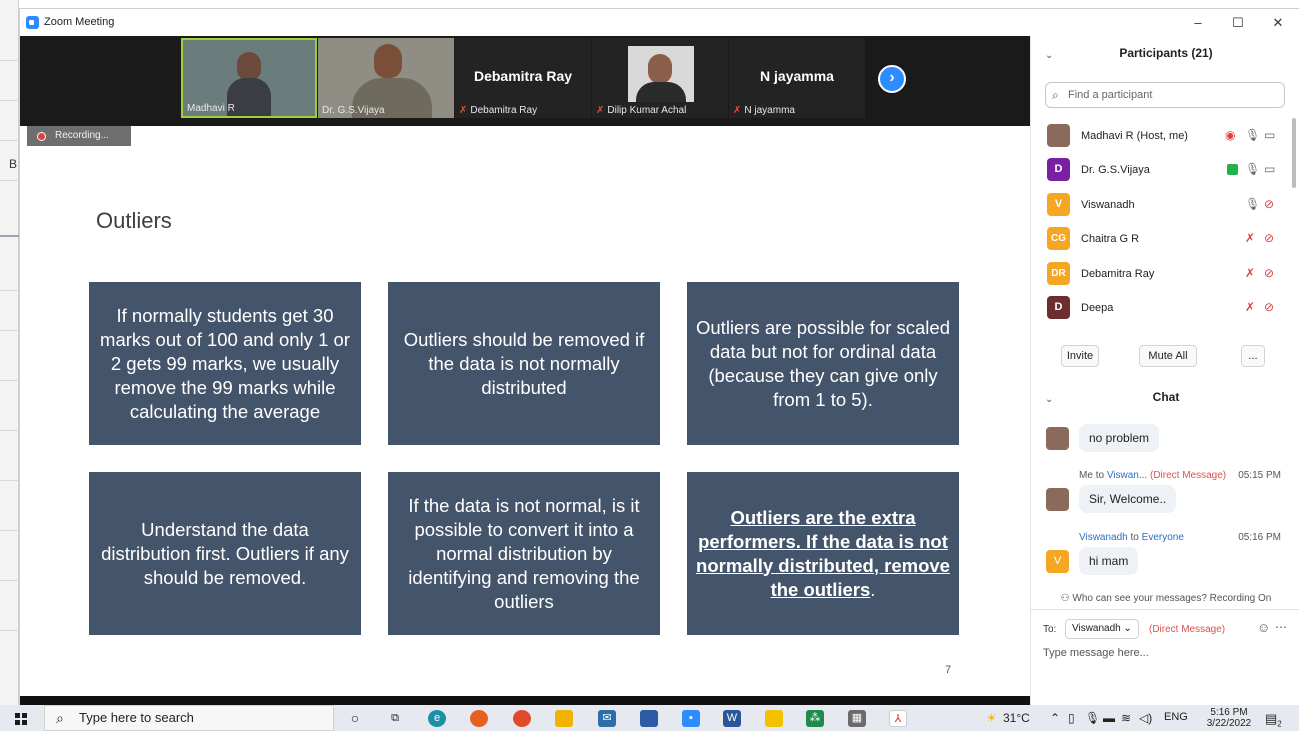 The width and height of the screenshot is (1299, 731). Describe the element at coordinates (437, 718) in the screenshot. I see `edge-icon: e` at that location.